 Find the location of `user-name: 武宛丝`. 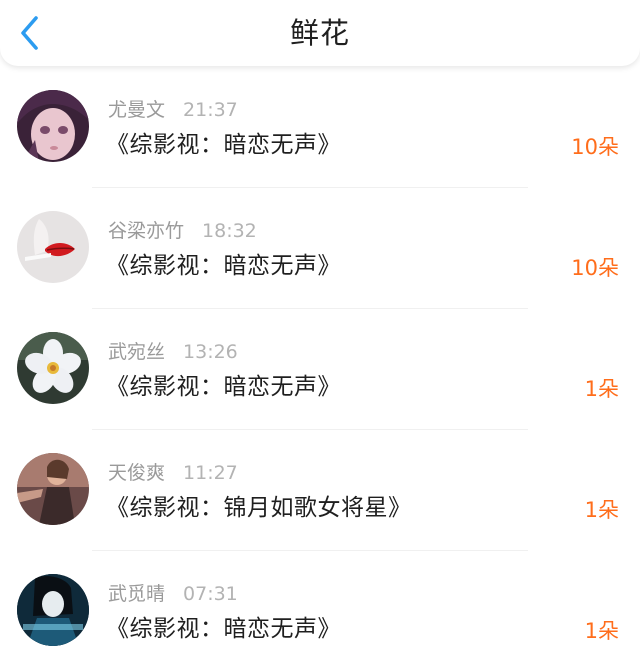

user-name: 武宛丝 is located at coordinates (137, 352).